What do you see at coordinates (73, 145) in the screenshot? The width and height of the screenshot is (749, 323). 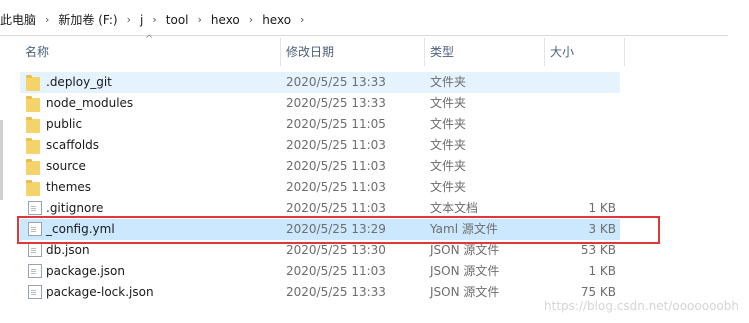 I see `file-name: scaffolds` at bounding box center [73, 145].